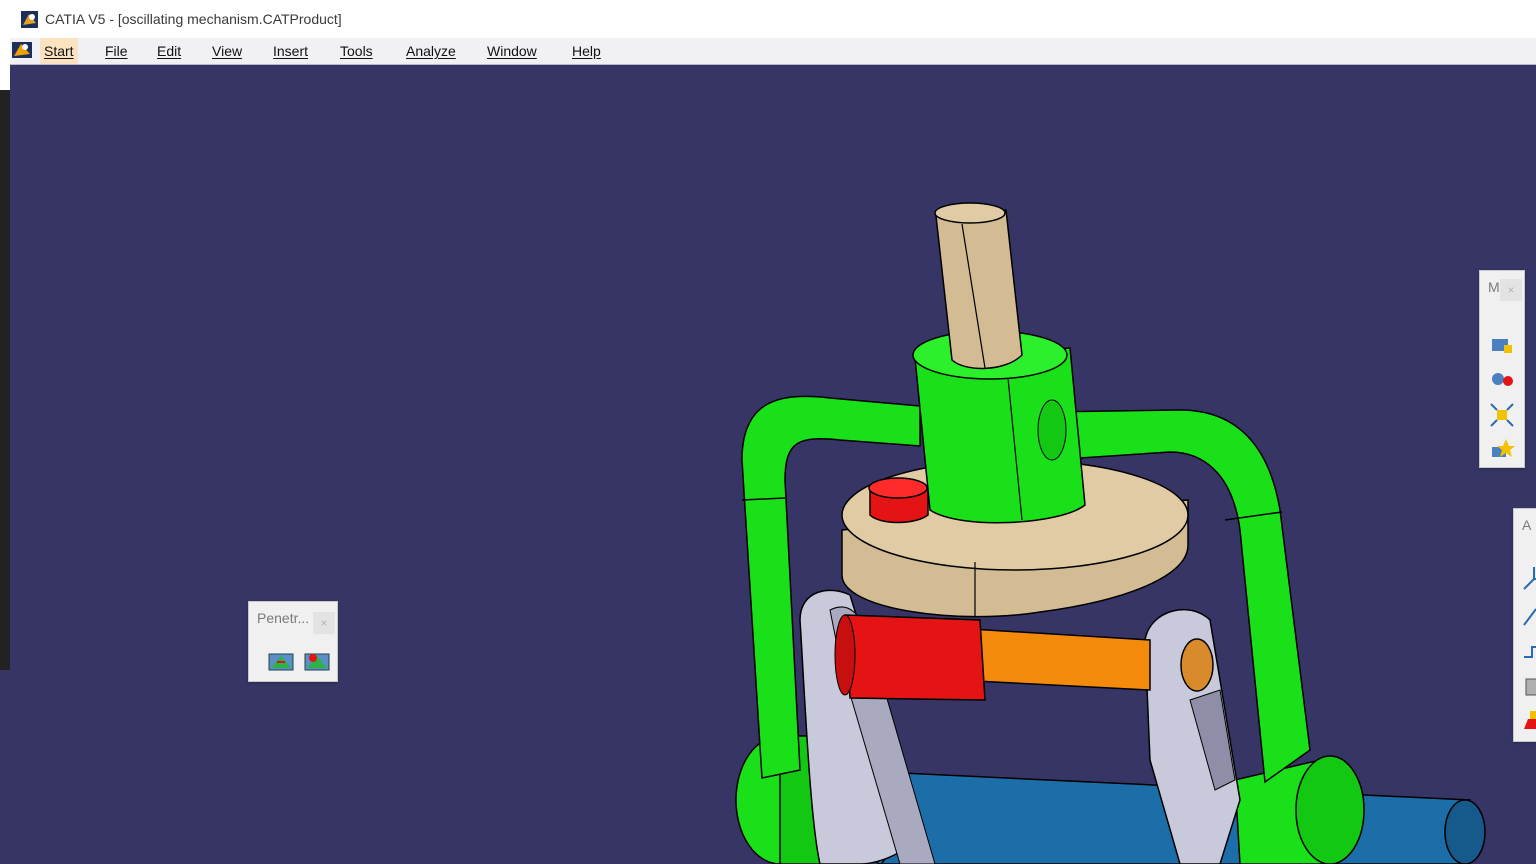  What do you see at coordinates (1528, 579) in the screenshot?
I see `axis-icon` at bounding box center [1528, 579].